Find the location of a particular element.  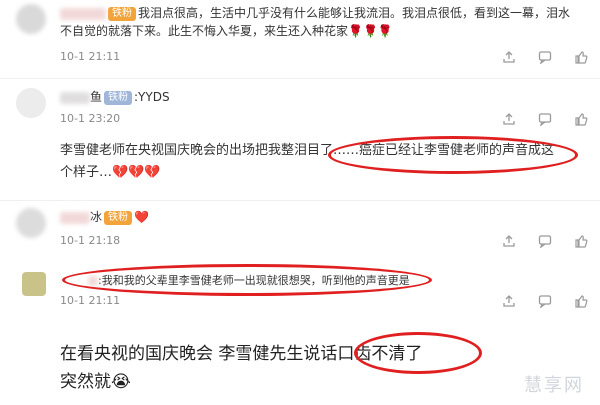

comment-time: 10-1 23:20 is located at coordinates (90, 118).